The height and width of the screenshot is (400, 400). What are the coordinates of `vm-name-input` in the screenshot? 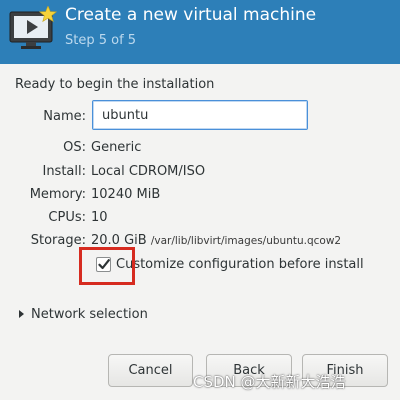 It's located at (200, 115).